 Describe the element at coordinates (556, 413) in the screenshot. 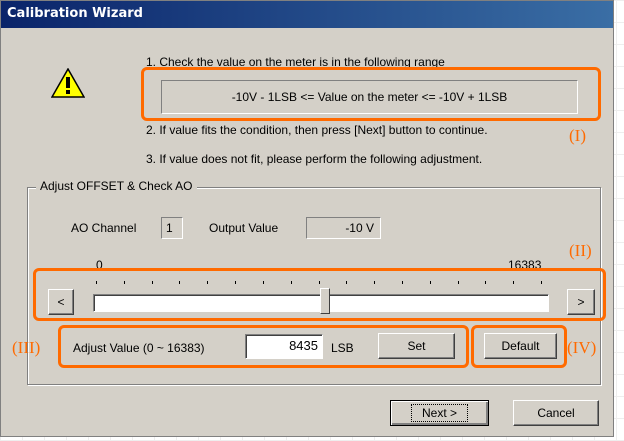

I see `cancel-button: Cancel` at that location.